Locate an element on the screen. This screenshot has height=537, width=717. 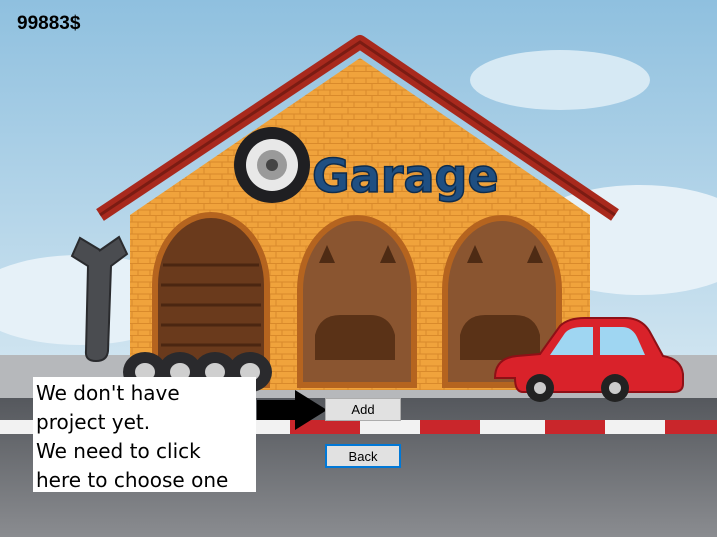
money-display: 99883$ is located at coordinates (49, 23).